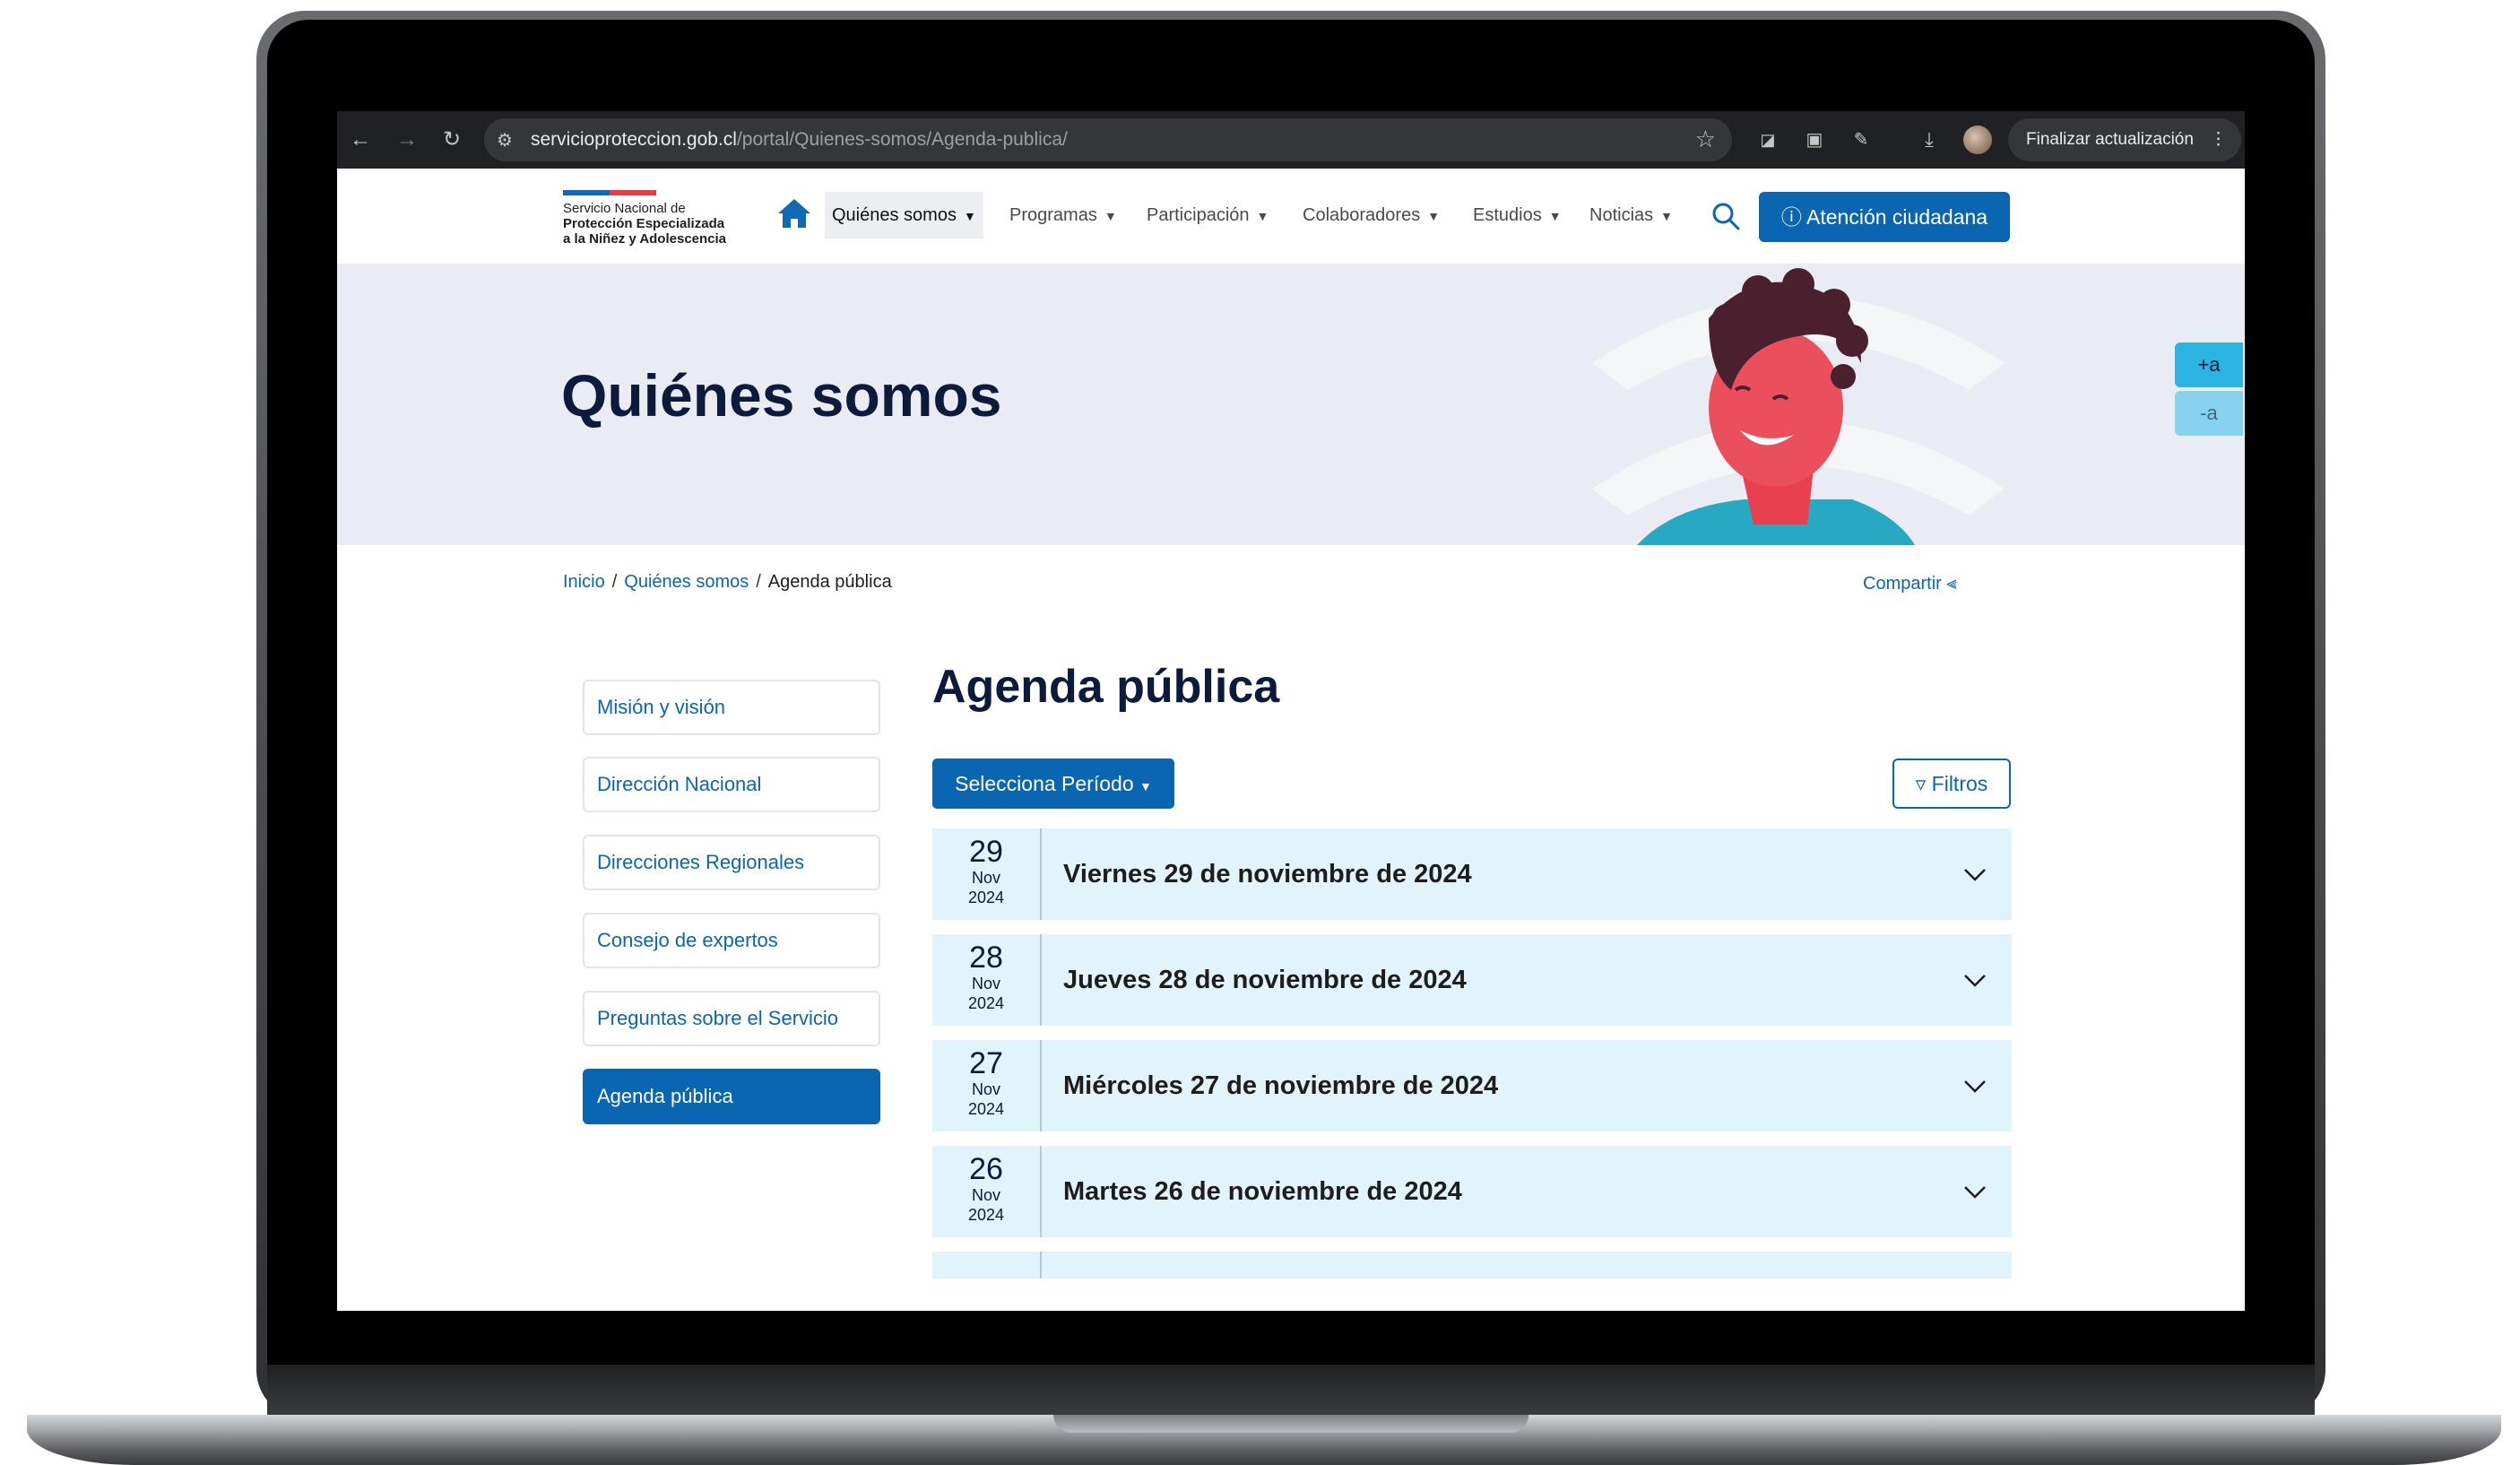 The height and width of the screenshot is (1465, 2520). What do you see at coordinates (987, 1265) in the screenshot?
I see `date-badge` at bounding box center [987, 1265].